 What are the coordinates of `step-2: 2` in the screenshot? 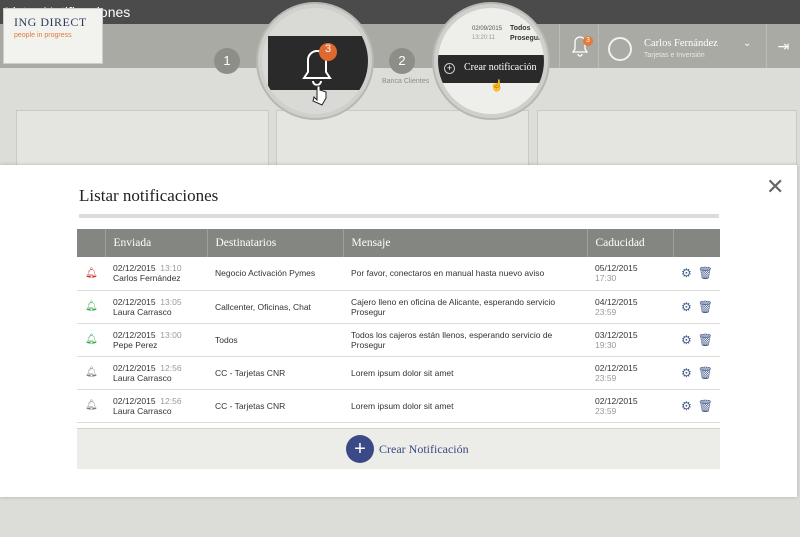 It's located at (402, 61).